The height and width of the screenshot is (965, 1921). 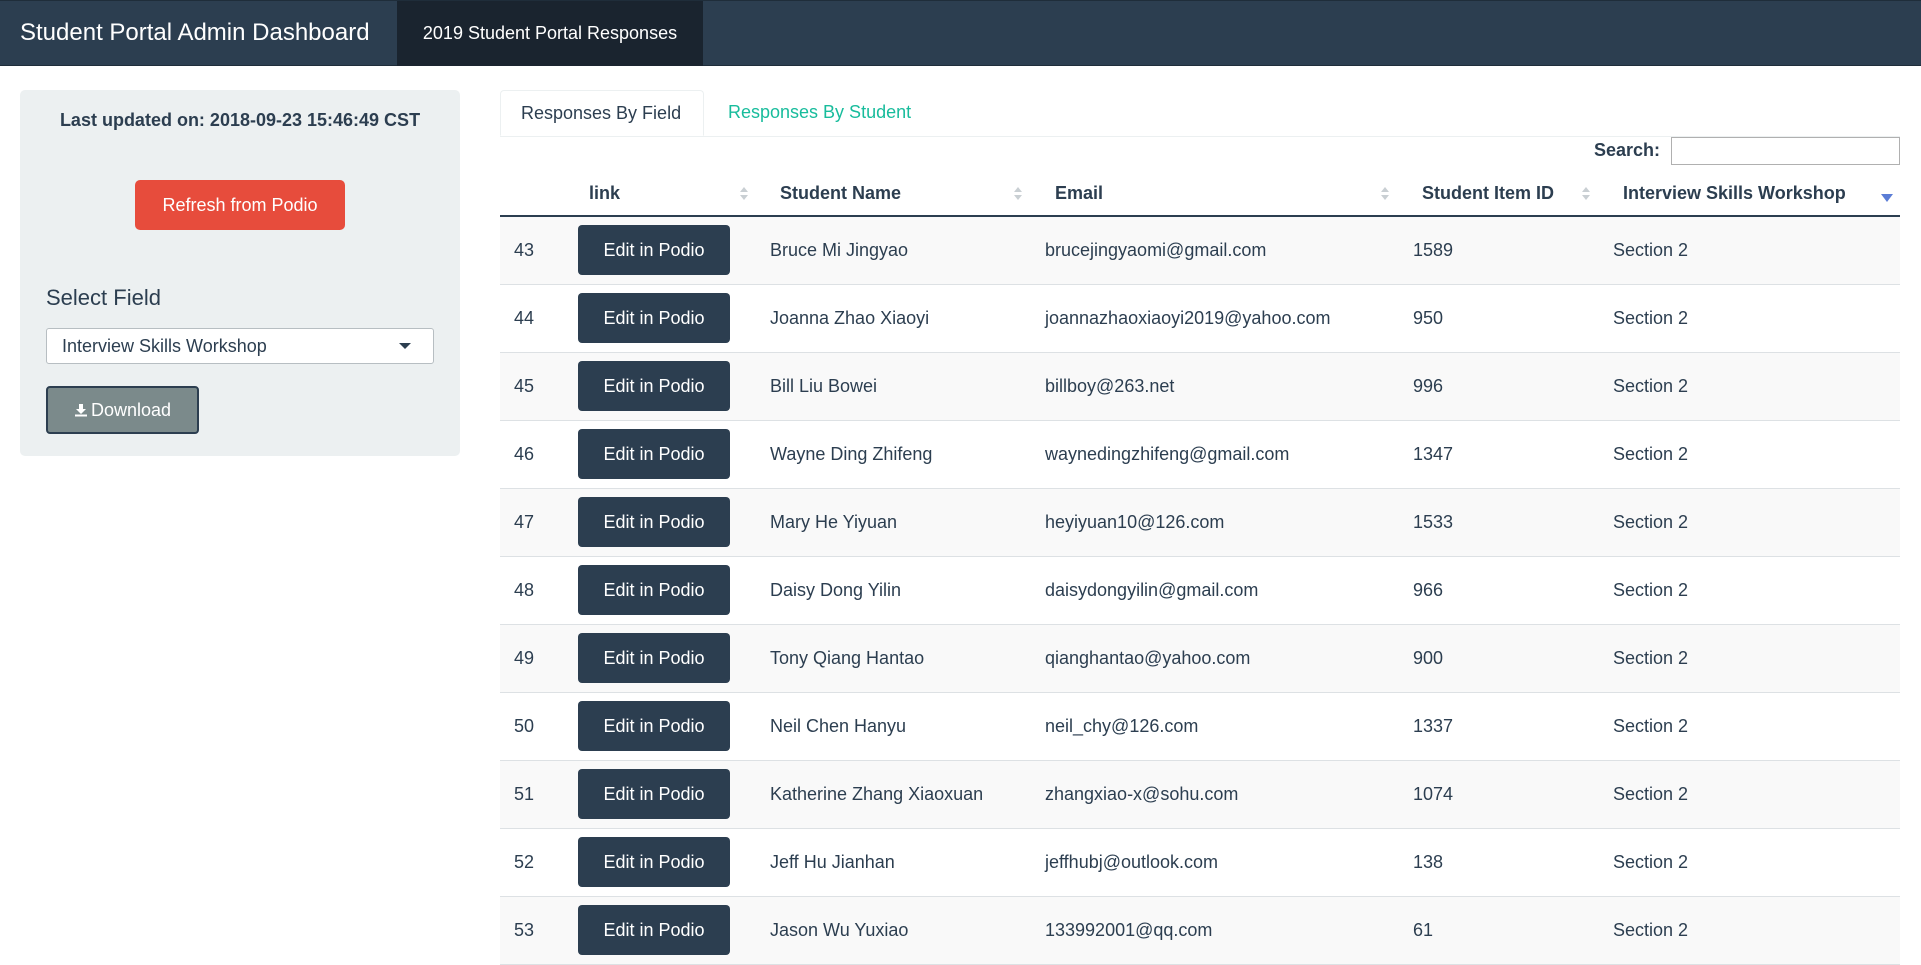 I want to click on student-name-cell: Mary He Yiyuan, so click(x=834, y=522).